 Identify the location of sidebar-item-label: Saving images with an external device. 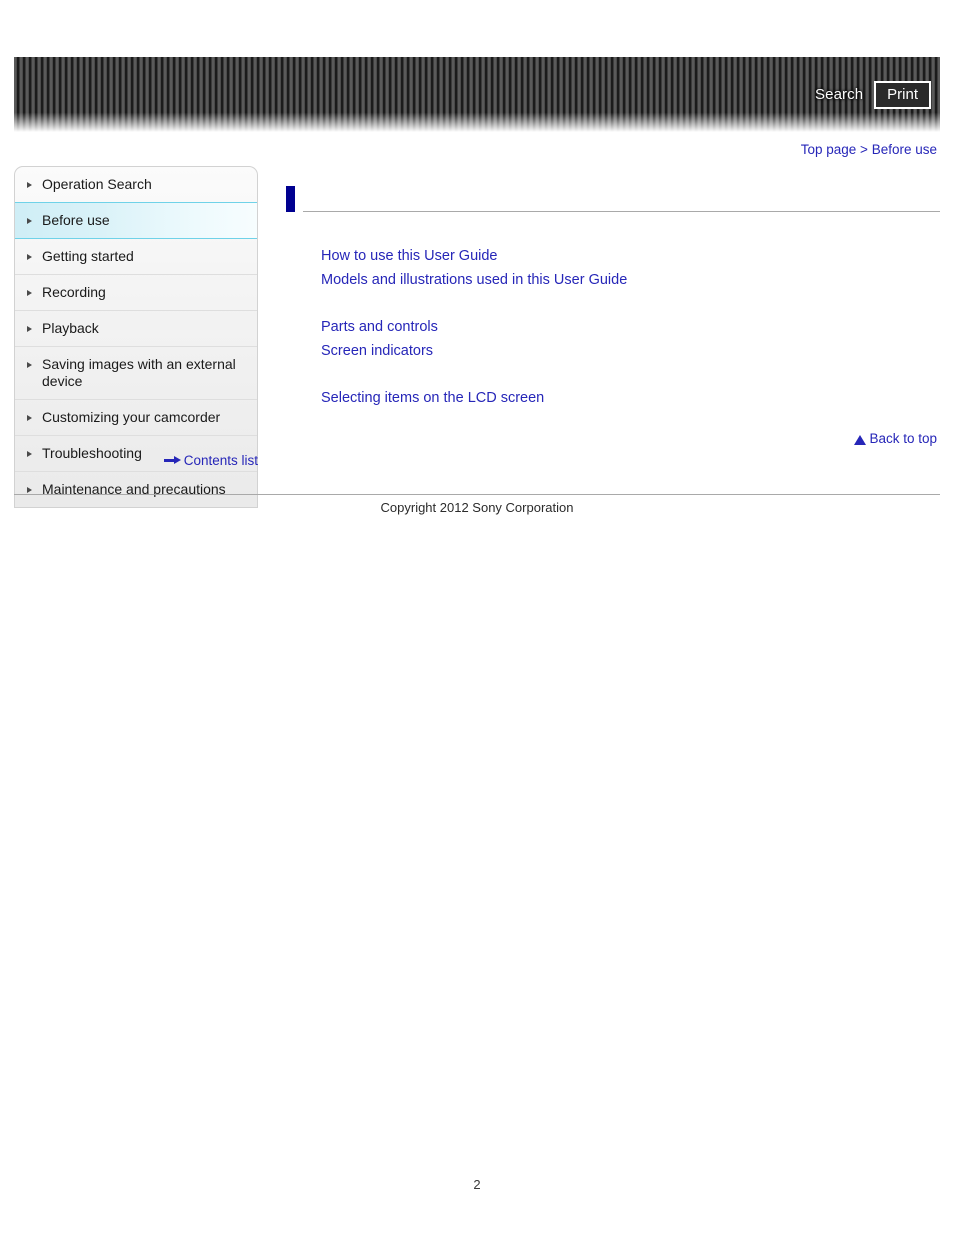
(139, 372).